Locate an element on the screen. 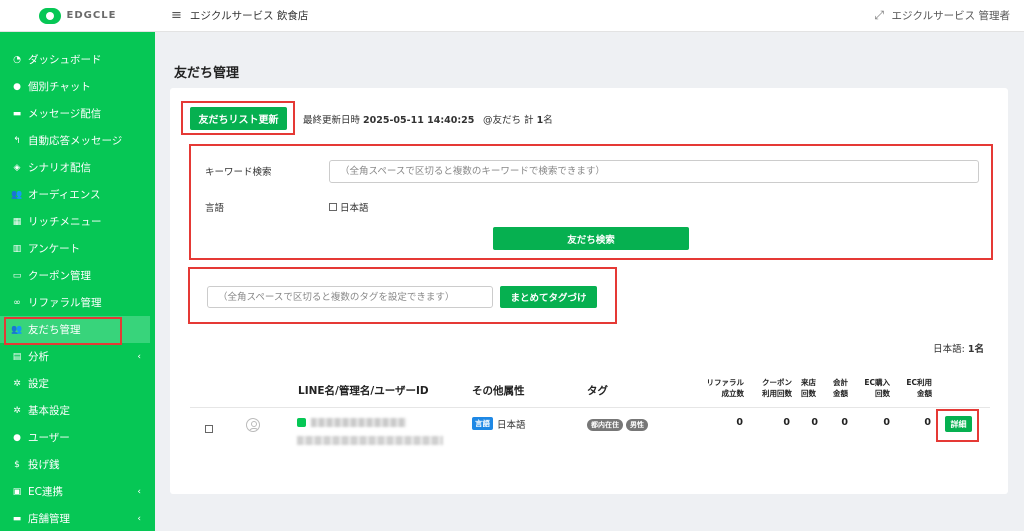 Image resolution: width=1024 pixels, height=531 pixels. friend-search-button: 友だち検索 is located at coordinates (591, 238).